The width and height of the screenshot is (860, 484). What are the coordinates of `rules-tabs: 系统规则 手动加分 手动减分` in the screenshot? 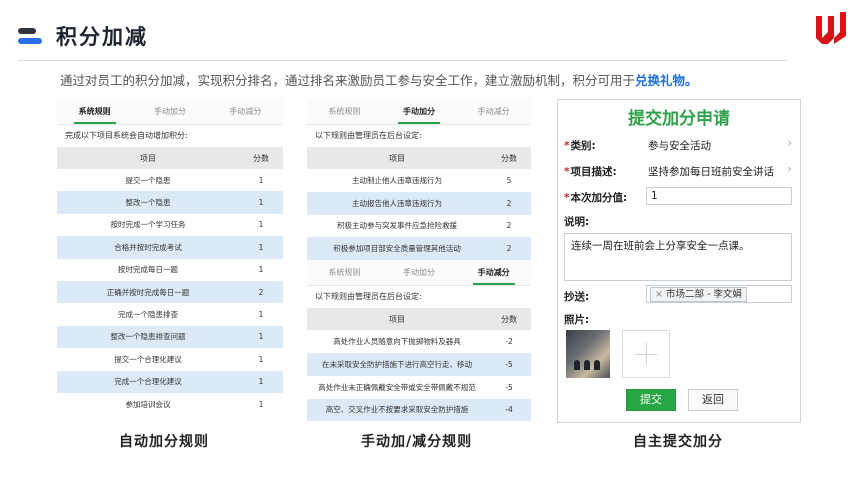 It's located at (170, 112).